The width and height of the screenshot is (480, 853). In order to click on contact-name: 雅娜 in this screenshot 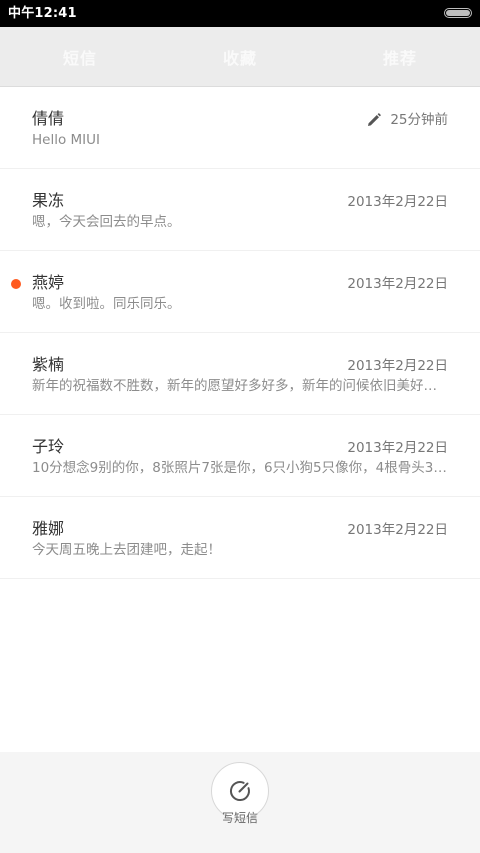, I will do `click(48, 528)`.